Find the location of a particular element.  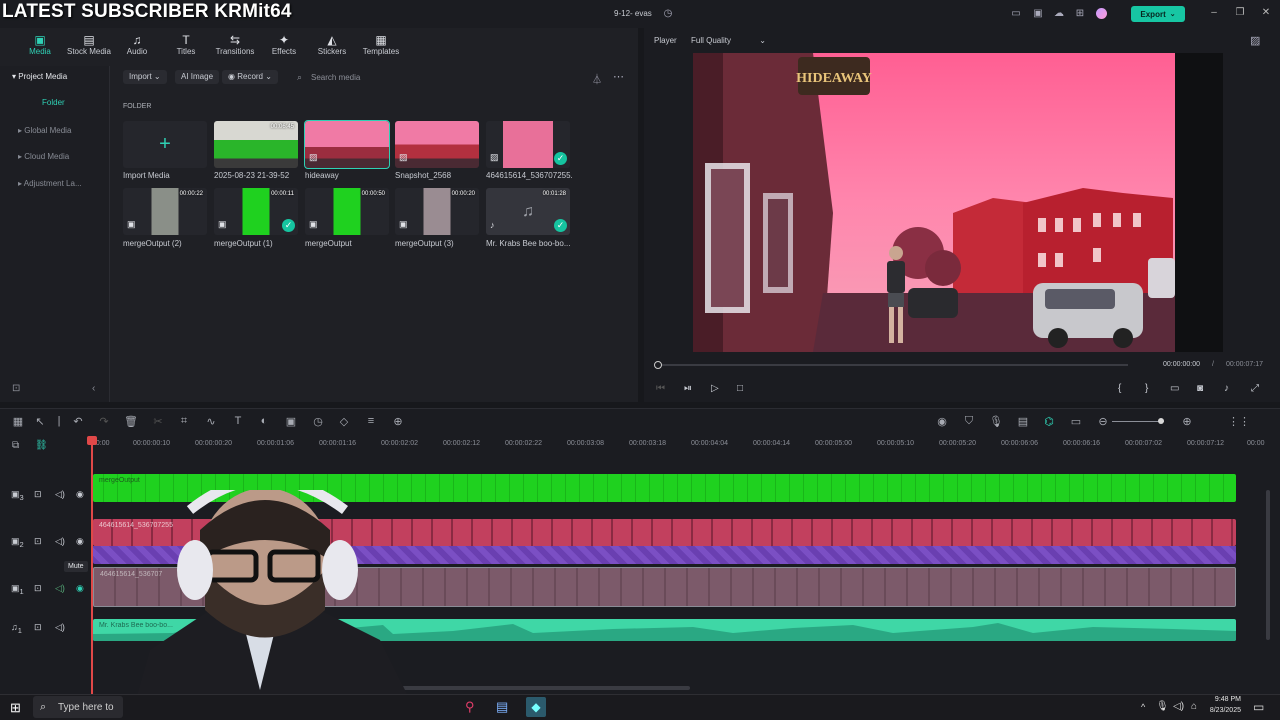

media-thumbnail: 00:01:28 ♫ ♪ ✓ is located at coordinates (528, 211).